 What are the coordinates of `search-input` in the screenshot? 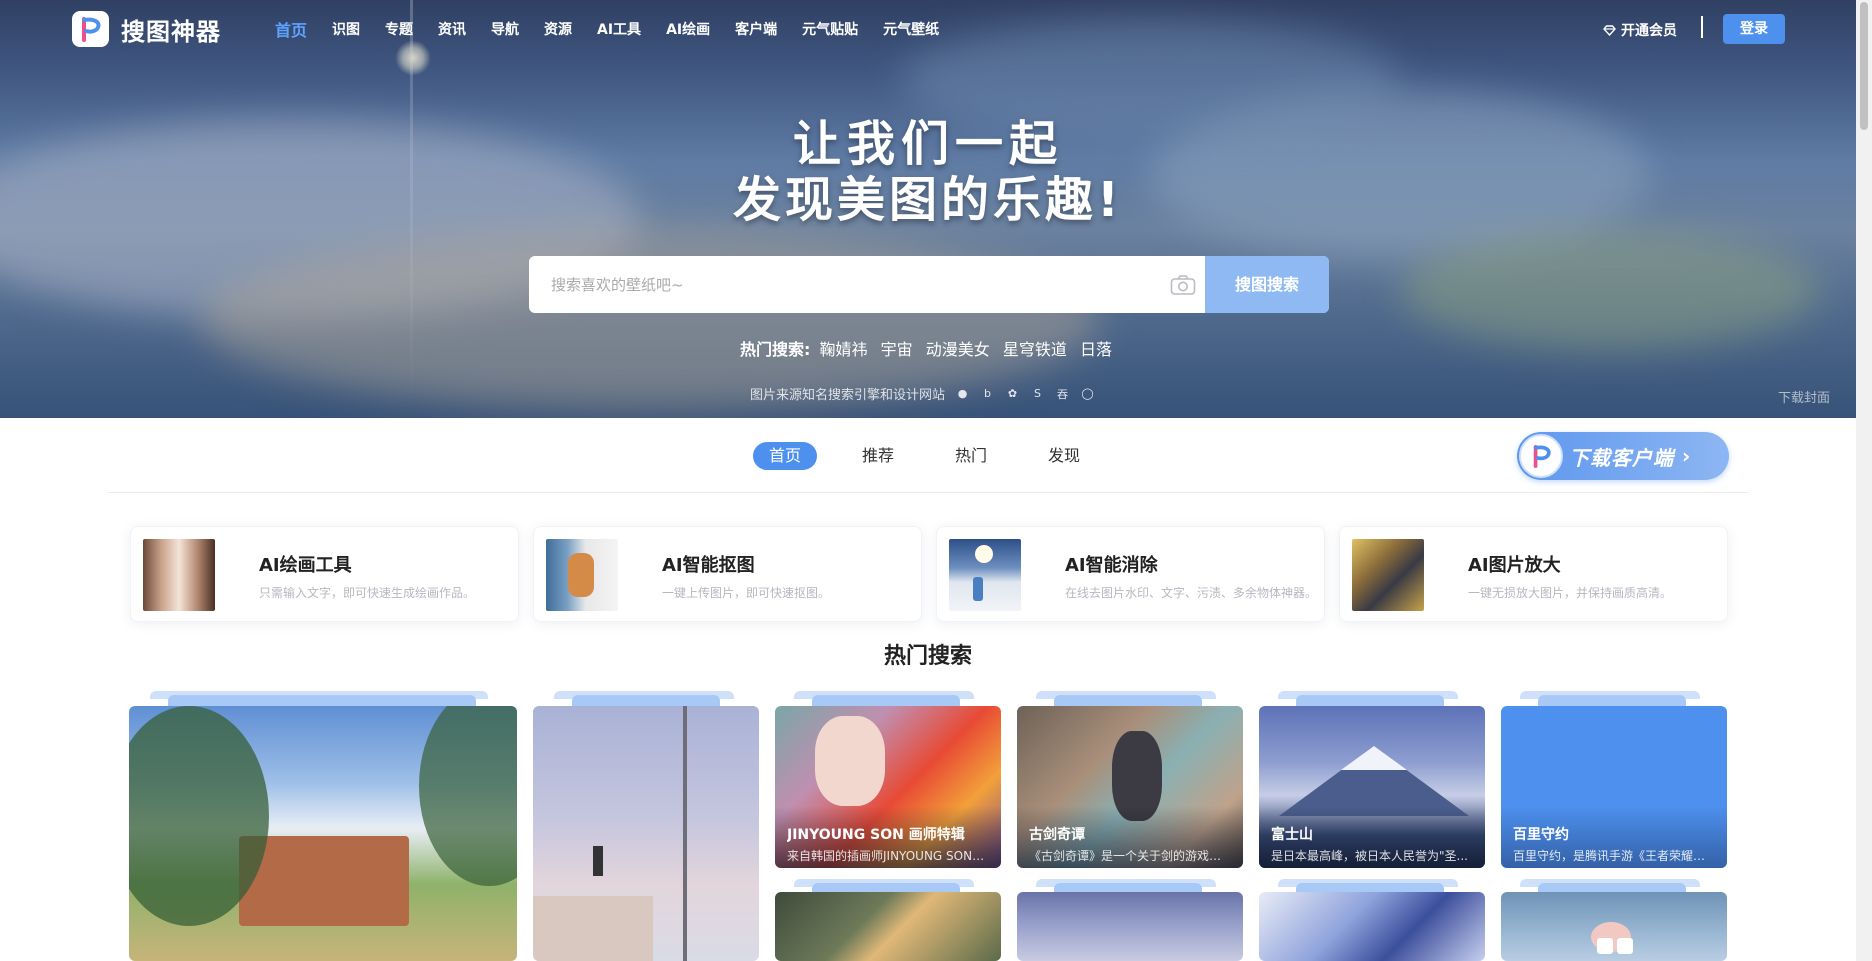 It's located at (845, 284).